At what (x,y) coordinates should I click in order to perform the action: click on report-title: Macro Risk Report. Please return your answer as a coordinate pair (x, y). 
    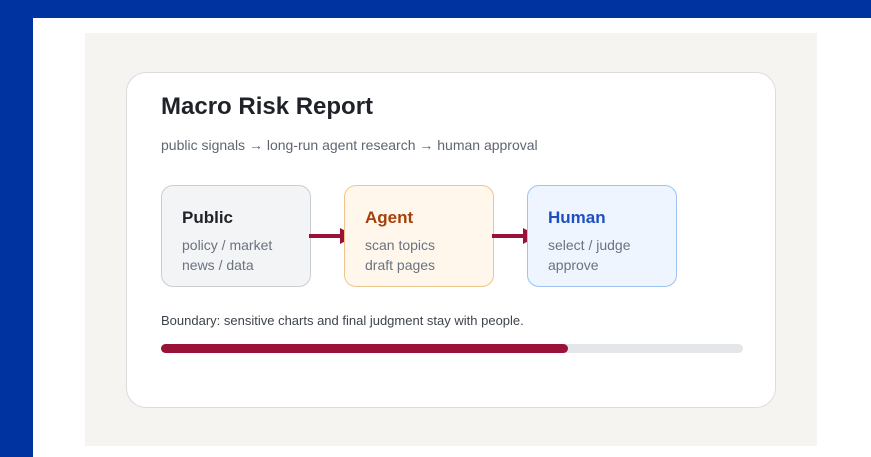
    Looking at the image, I should click on (267, 106).